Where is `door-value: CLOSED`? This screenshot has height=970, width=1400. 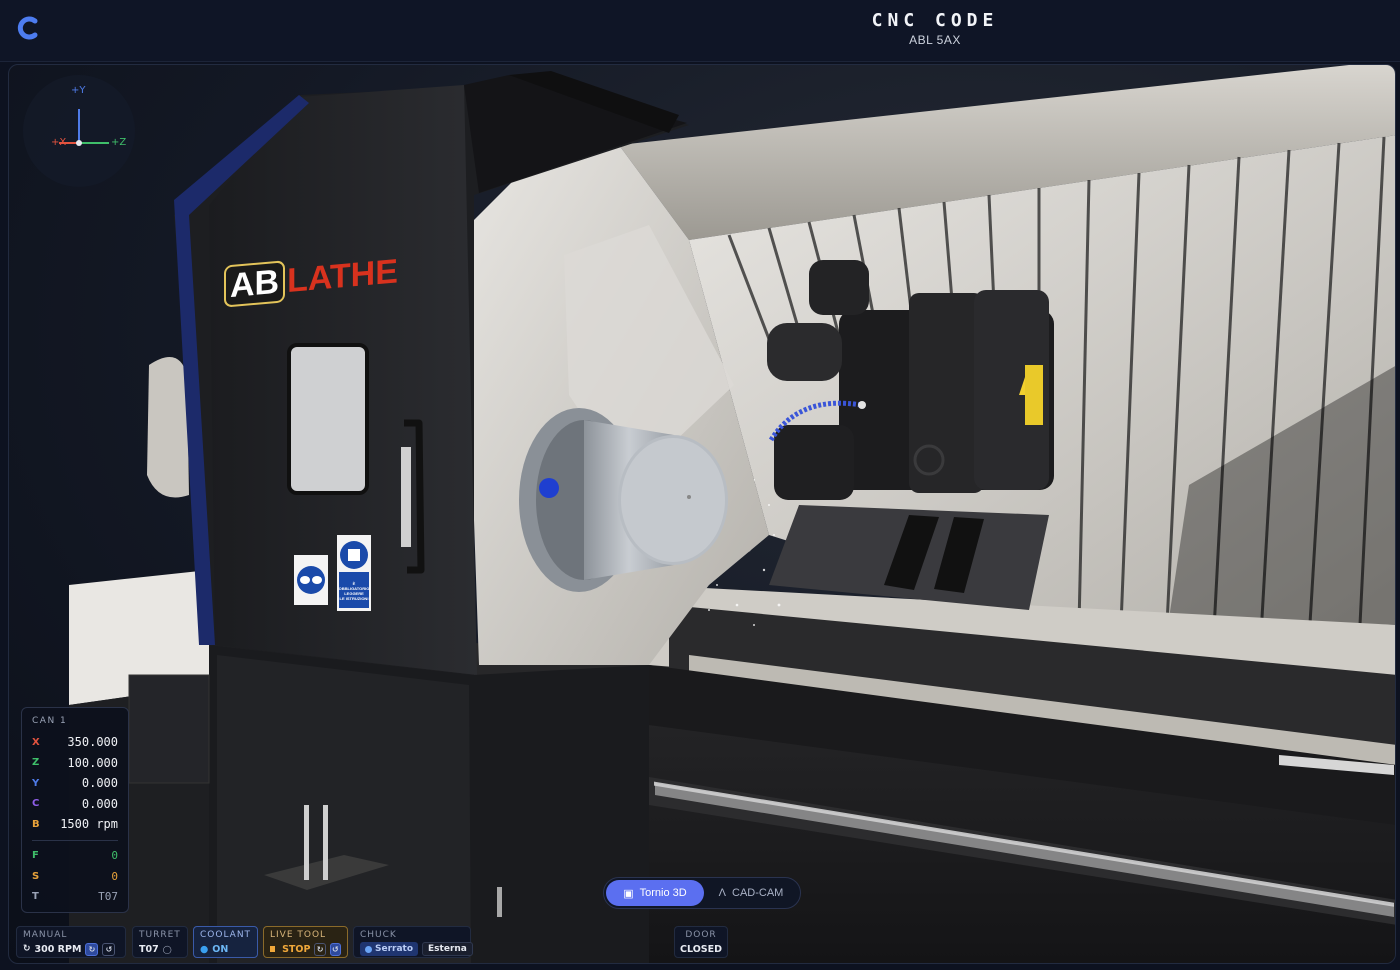
door-value: CLOSED is located at coordinates (701, 949).